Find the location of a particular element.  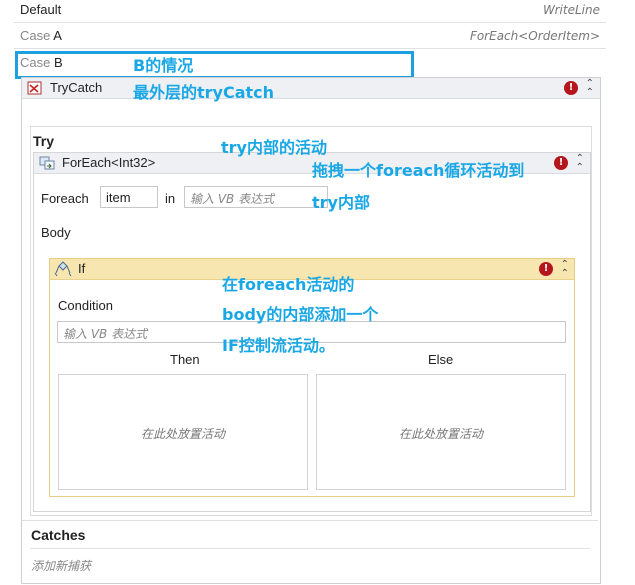

annotation-add-if-1: 在foreach活动的 is located at coordinates (288, 284).